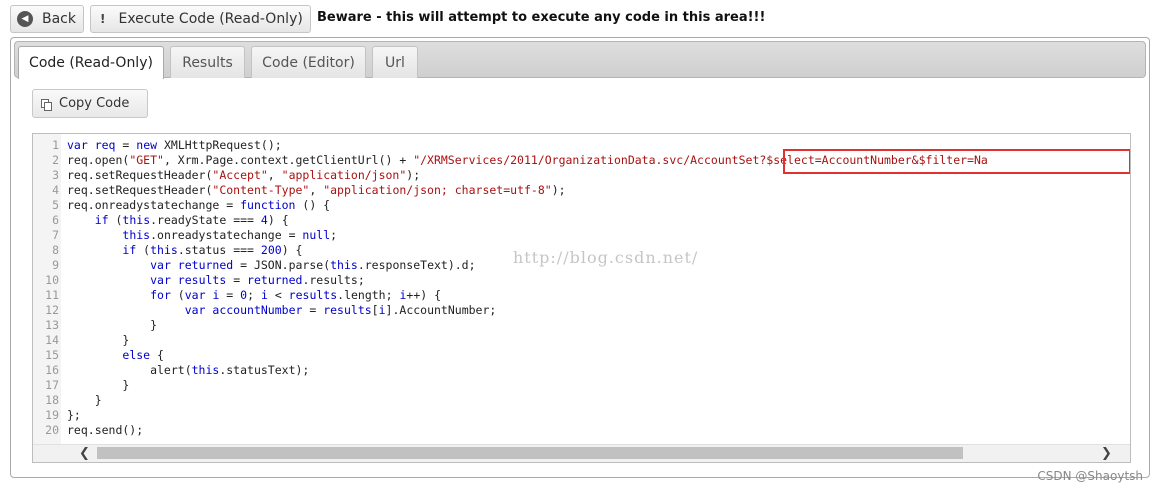  Describe the element at coordinates (94, 103) in the screenshot. I see `copy-code-label: Copy Code` at that location.